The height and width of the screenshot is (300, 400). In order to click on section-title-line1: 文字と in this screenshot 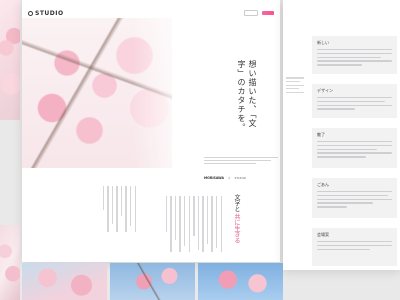, I will do `click(236, 203)`.